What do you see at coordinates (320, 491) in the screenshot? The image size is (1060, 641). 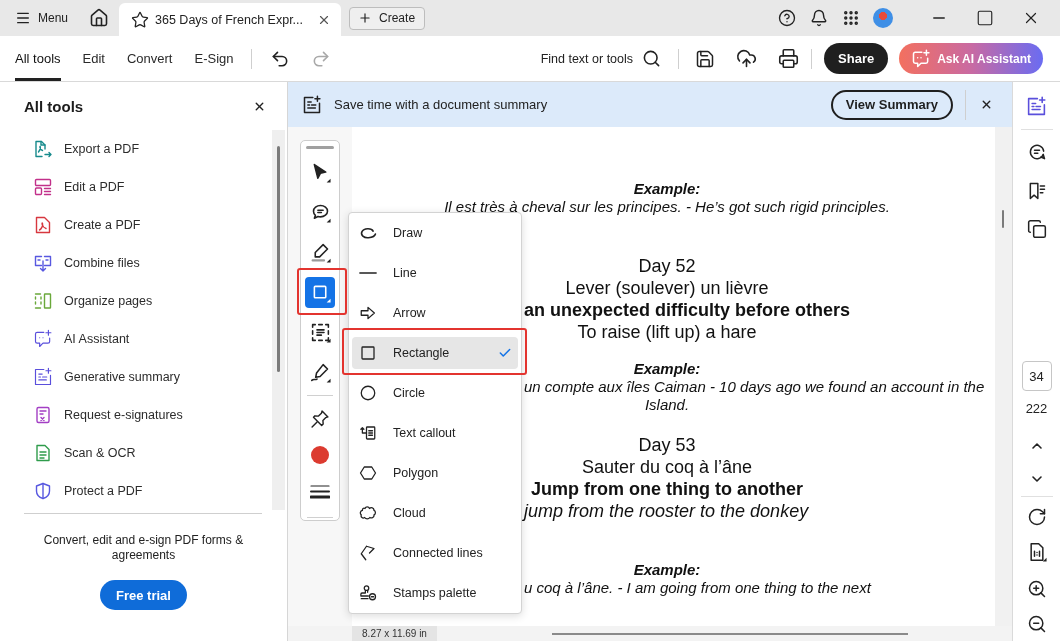 I see `line-weight-icon` at bounding box center [320, 491].